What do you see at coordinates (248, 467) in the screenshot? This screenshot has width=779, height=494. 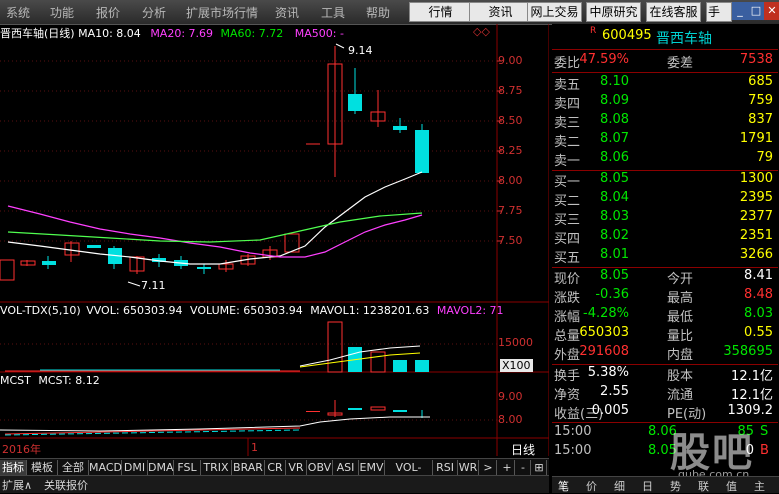 I see `tab-brar: BRAR` at bounding box center [248, 467].